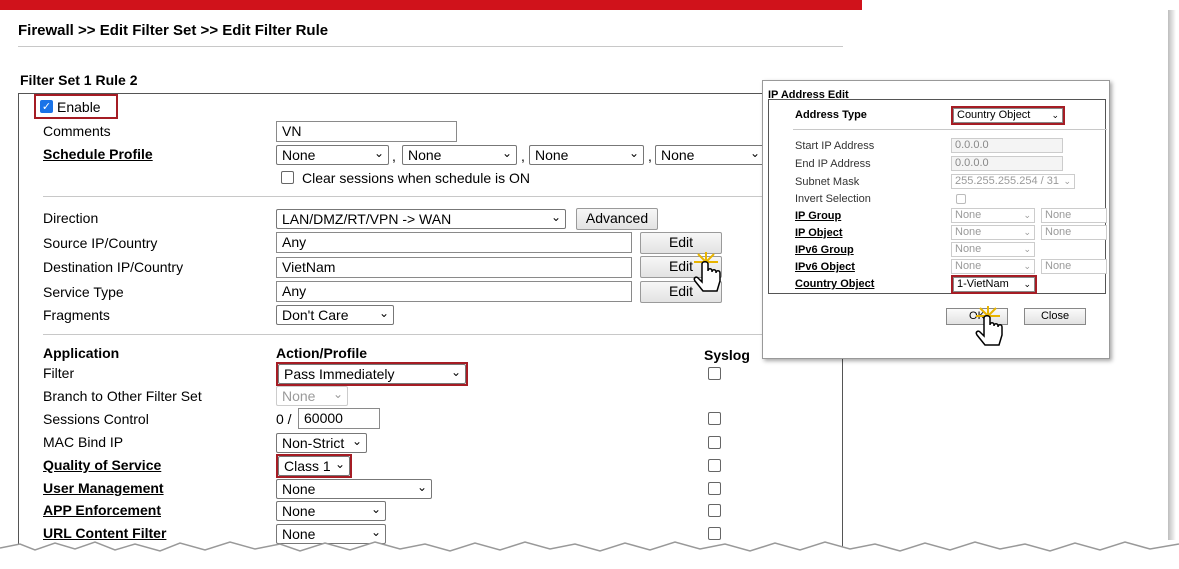  Describe the element at coordinates (77, 131) in the screenshot. I see `comments-label: Comments` at that location.